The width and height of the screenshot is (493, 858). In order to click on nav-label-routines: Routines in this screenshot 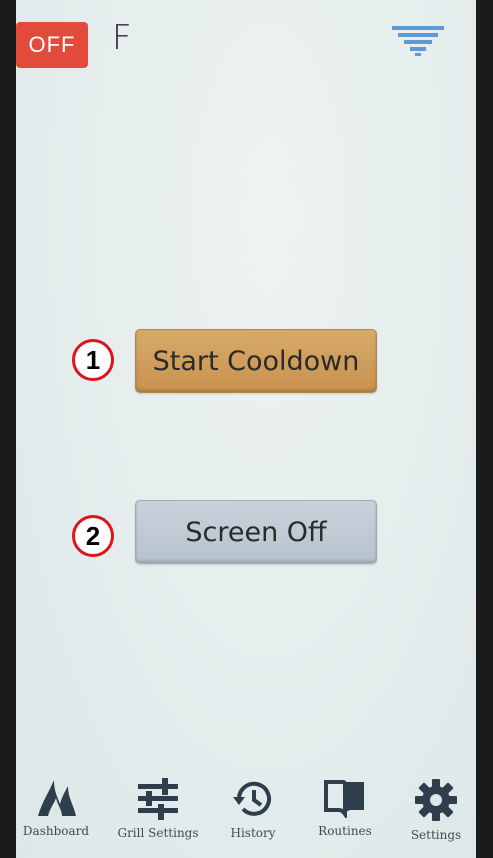, I will do `click(345, 831)`.